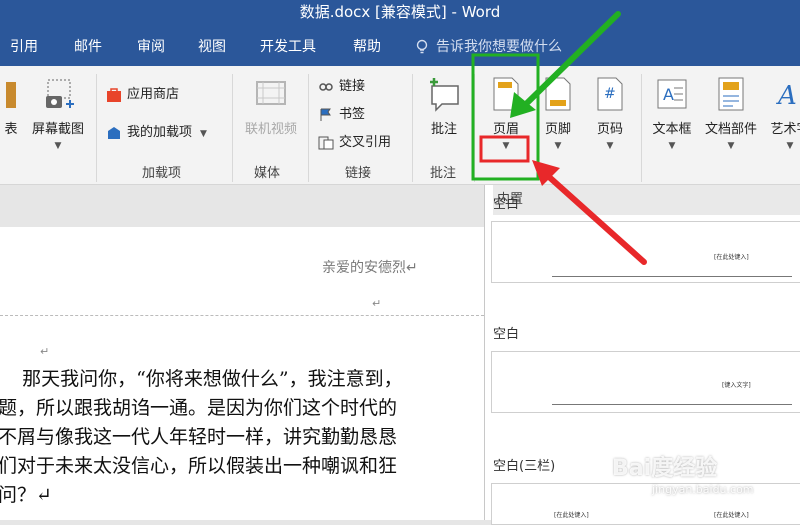 Image resolution: width=800 pixels, height=525 pixels. What do you see at coordinates (156, 133) in the screenshot?
I see `my-addins-button: 我的加载项 ▼` at bounding box center [156, 133].